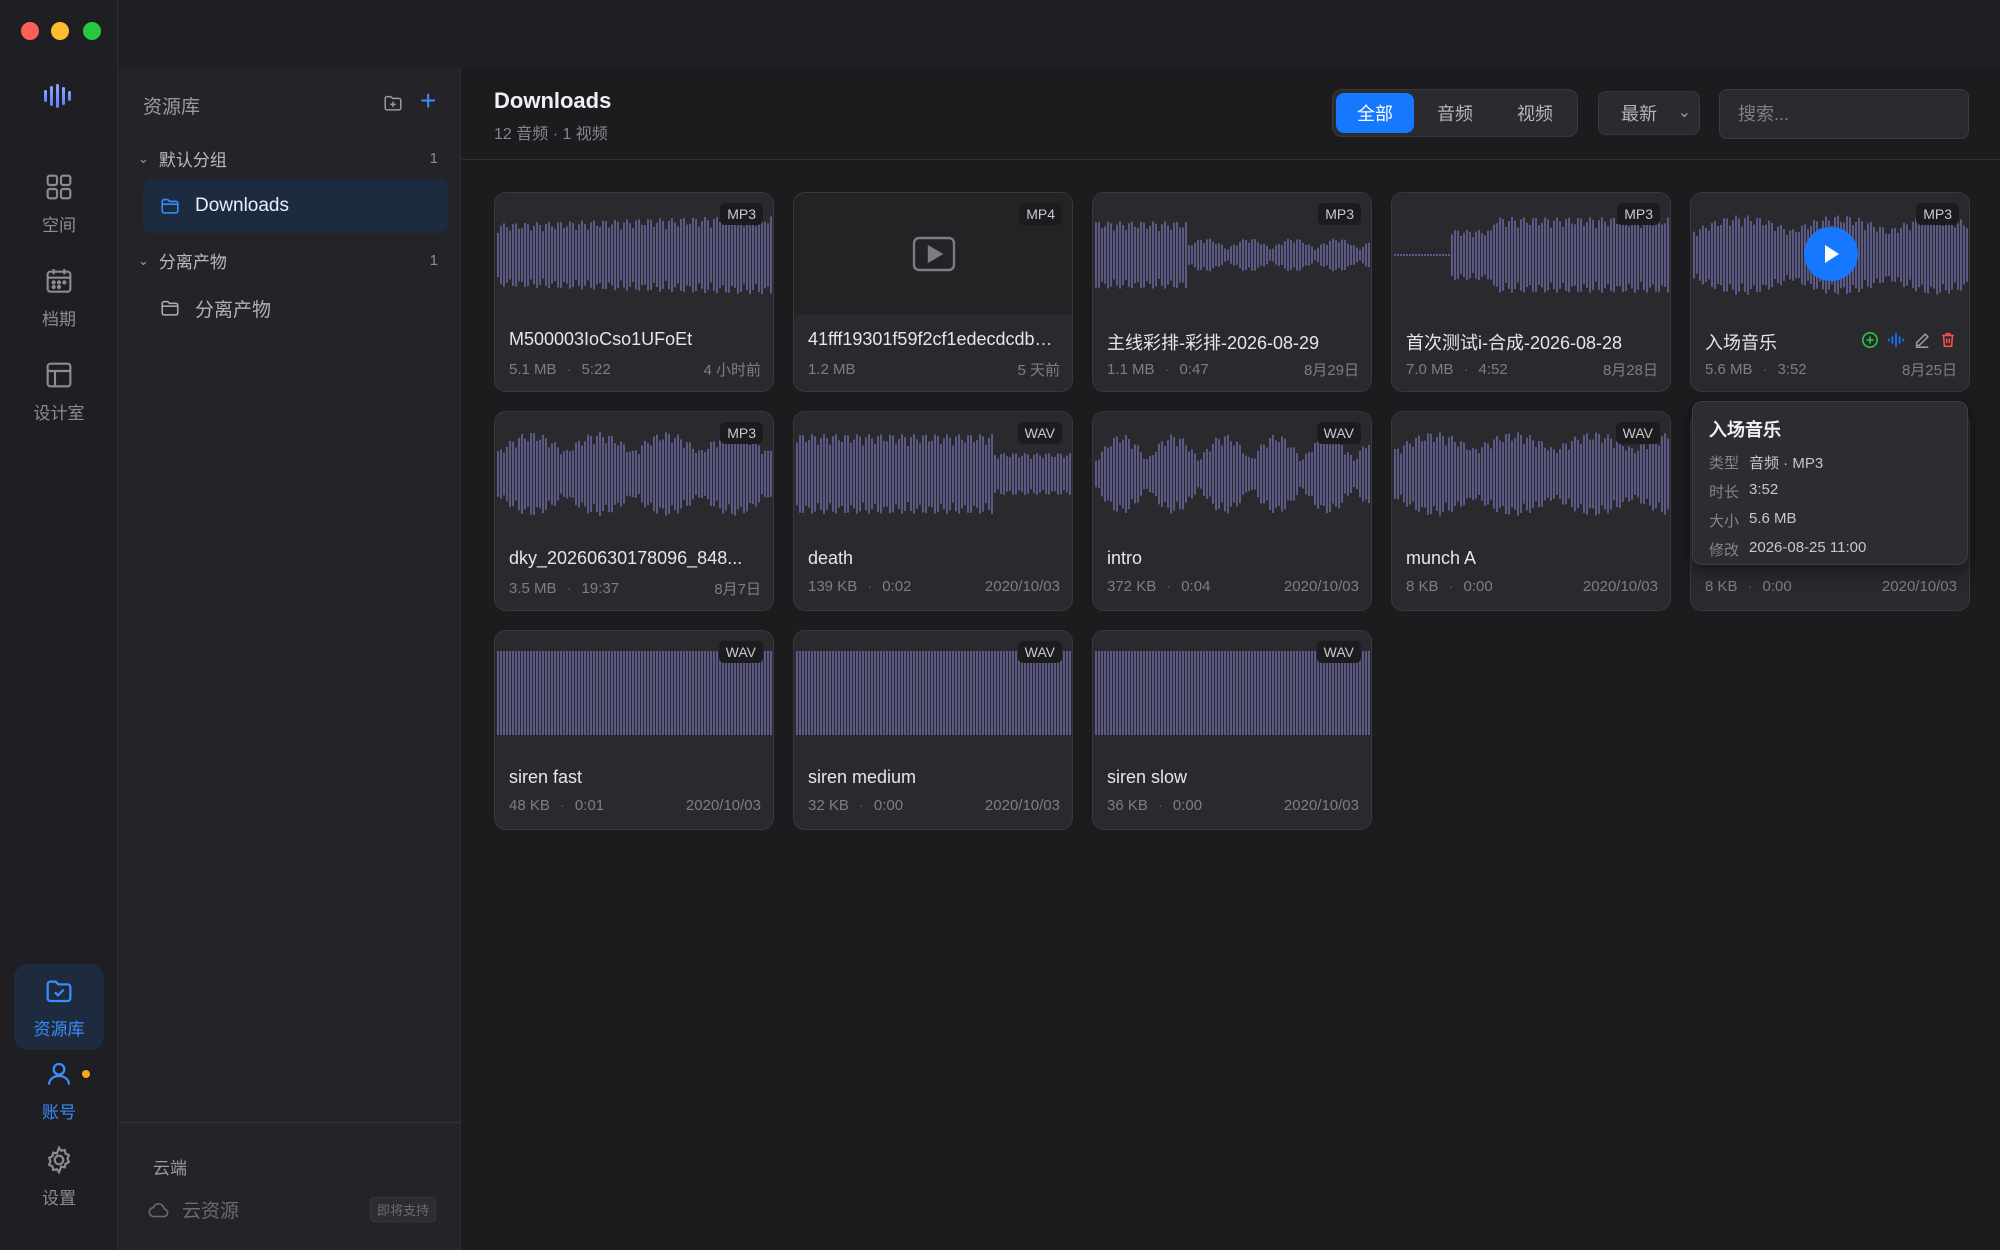  What do you see at coordinates (295, 206) in the screenshot?
I see `folder-downloads: Downloads` at bounding box center [295, 206].